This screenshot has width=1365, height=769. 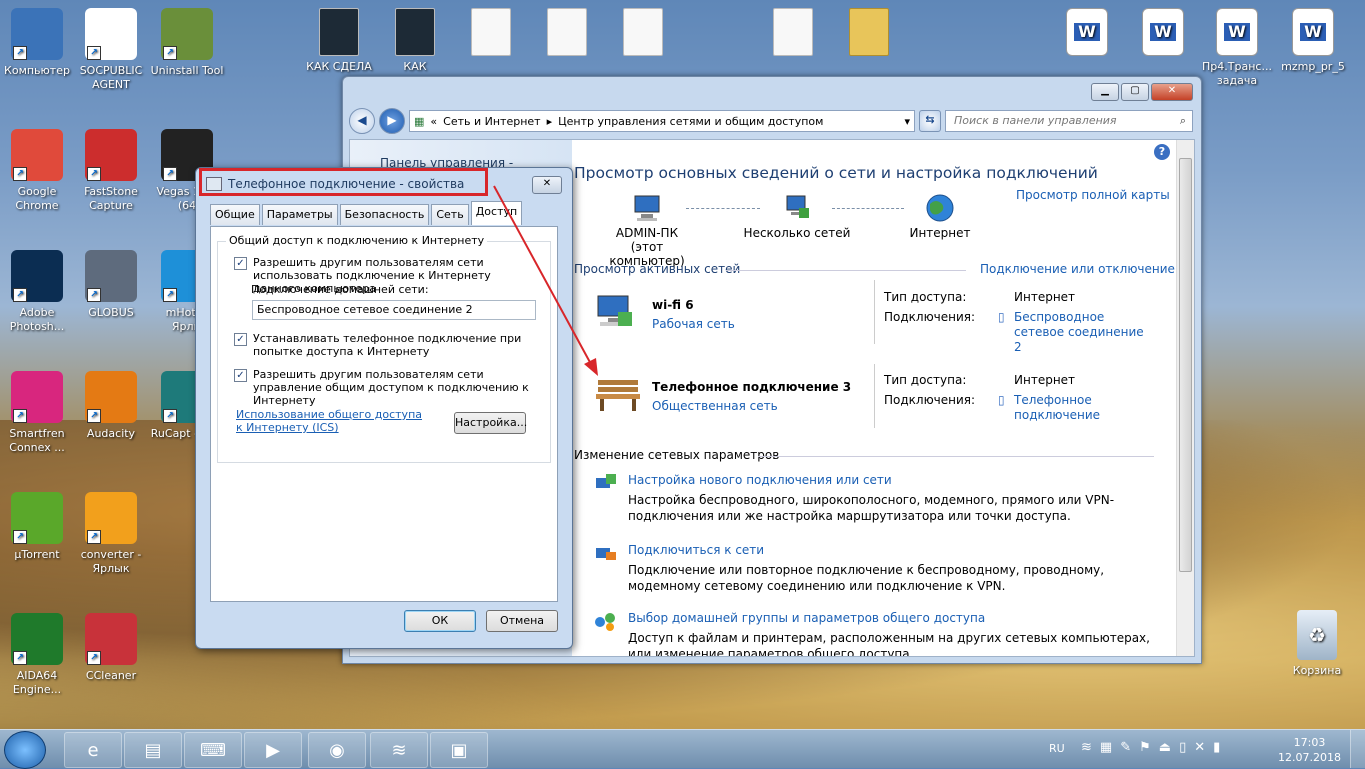 What do you see at coordinates (384, 214) in the screenshot?
I see `tab-security: Безопасность` at bounding box center [384, 214].